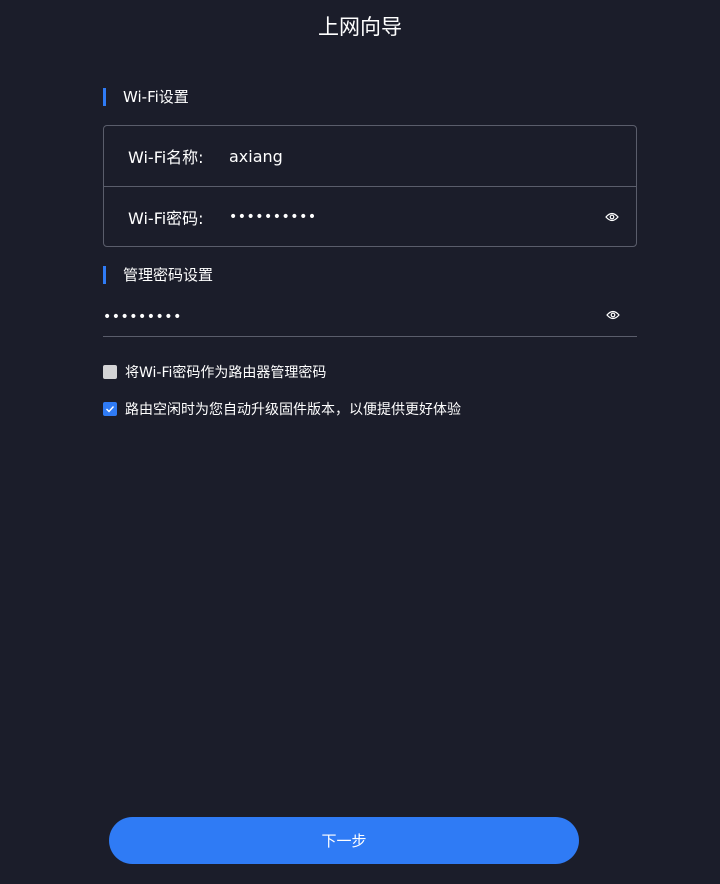 The width and height of the screenshot is (720, 884). What do you see at coordinates (293, 410) in the screenshot?
I see `auto-upgrade-label: 路由空闲时为您自动升级固件版本，以便提供更好体验` at bounding box center [293, 410].